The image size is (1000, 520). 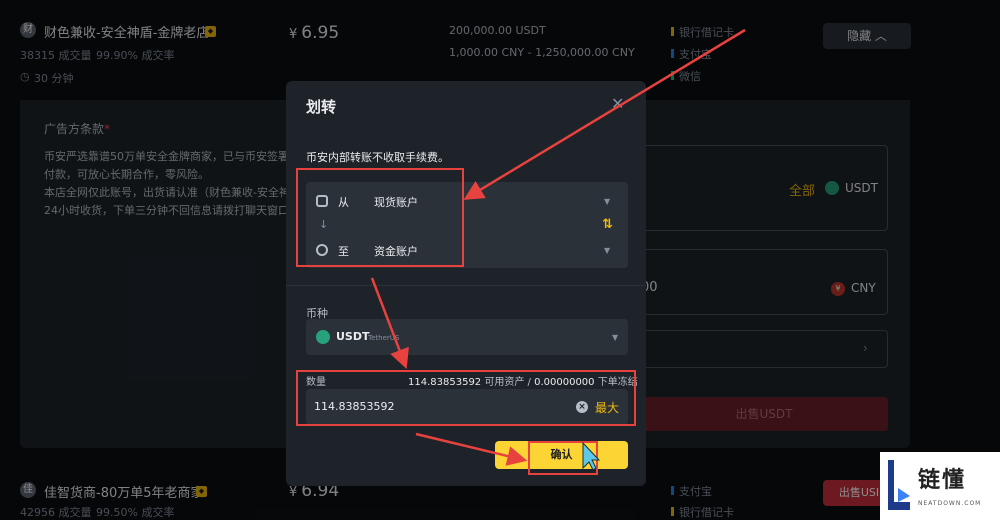 What do you see at coordinates (942, 480) in the screenshot?
I see `watermark-text: 链懂` at bounding box center [942, 480].